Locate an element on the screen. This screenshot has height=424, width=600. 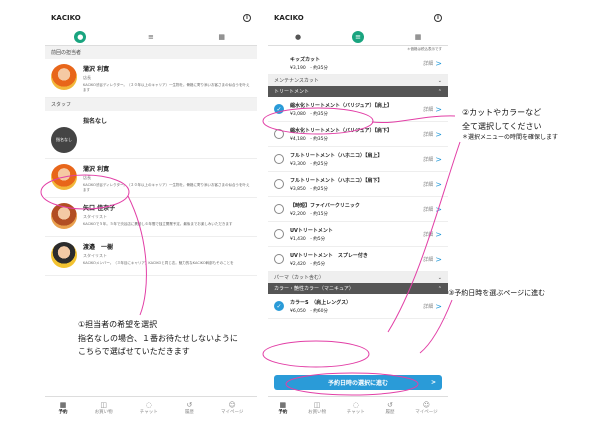
annotation-3: ③予約日時を選ぶページに進む is located at coordinates (497, 293).